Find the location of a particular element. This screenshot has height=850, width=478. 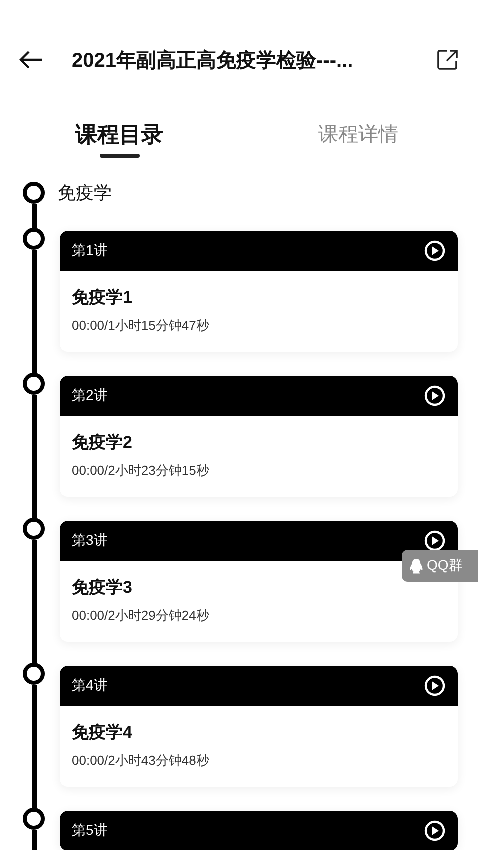

back-arrow-icon is located at coordinates (31, 60).